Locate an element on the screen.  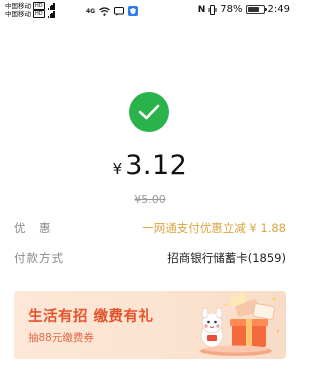
clock: 2:49 is located at coordinates (278, 9).